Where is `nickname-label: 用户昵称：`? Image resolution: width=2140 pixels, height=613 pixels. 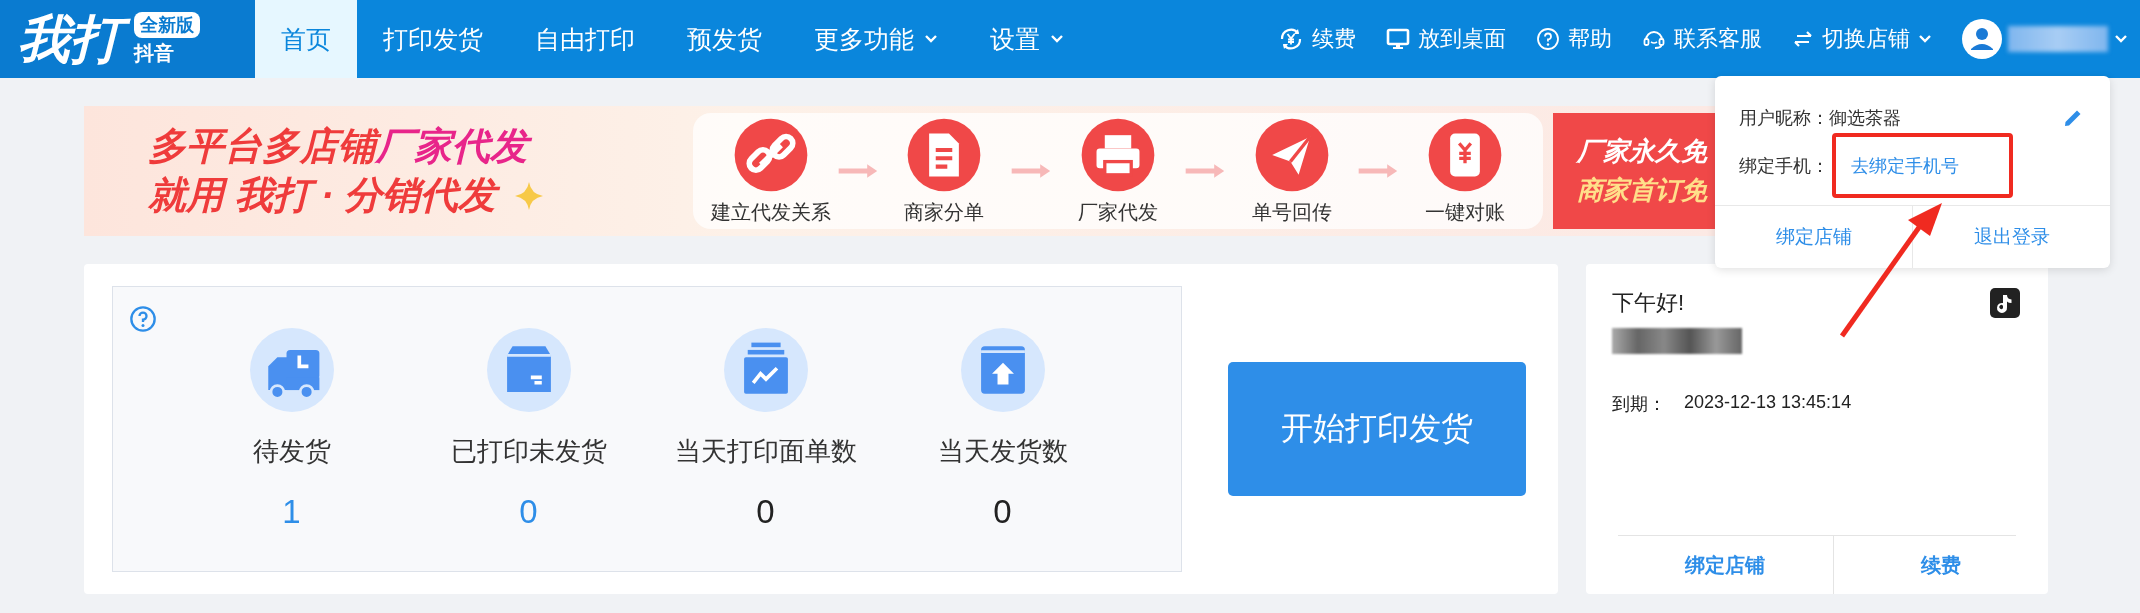 nickname-label: 用户昵称： is located at coordinates (1784, 118).